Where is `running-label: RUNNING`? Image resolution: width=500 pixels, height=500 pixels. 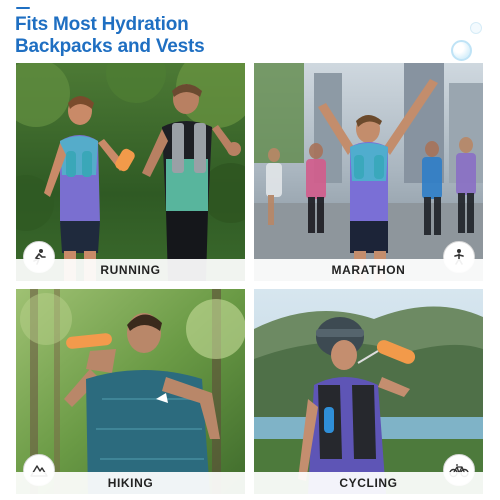 running-label: RUNNING is located at coordinates (130, 270).